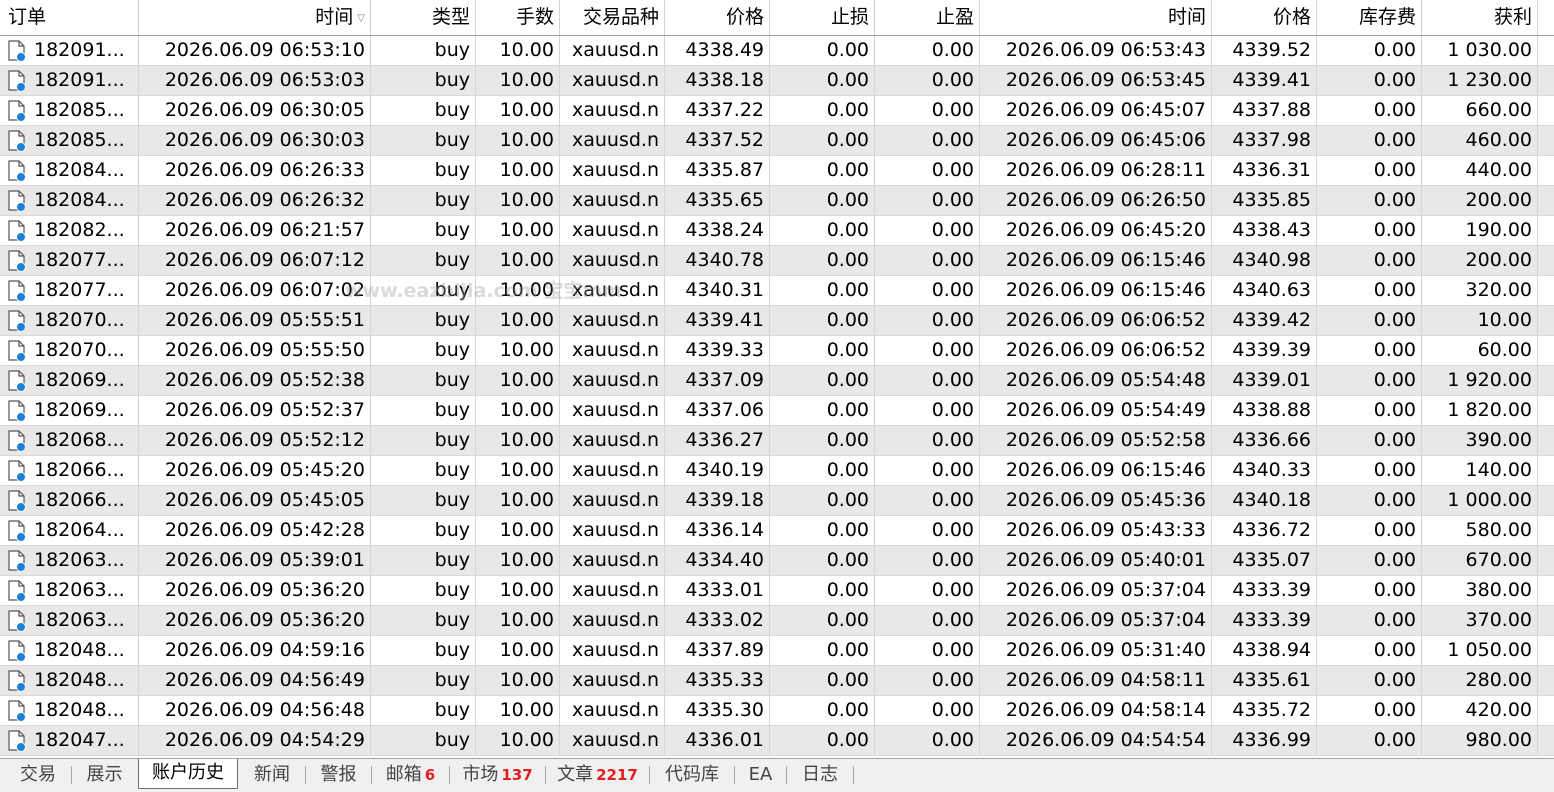 The image size is (1554, 792). What do you see at coordinates (1480, 380) in the screenshot?
I see `cell-profit: 1 920.00` at bounding box center [1480, 380].